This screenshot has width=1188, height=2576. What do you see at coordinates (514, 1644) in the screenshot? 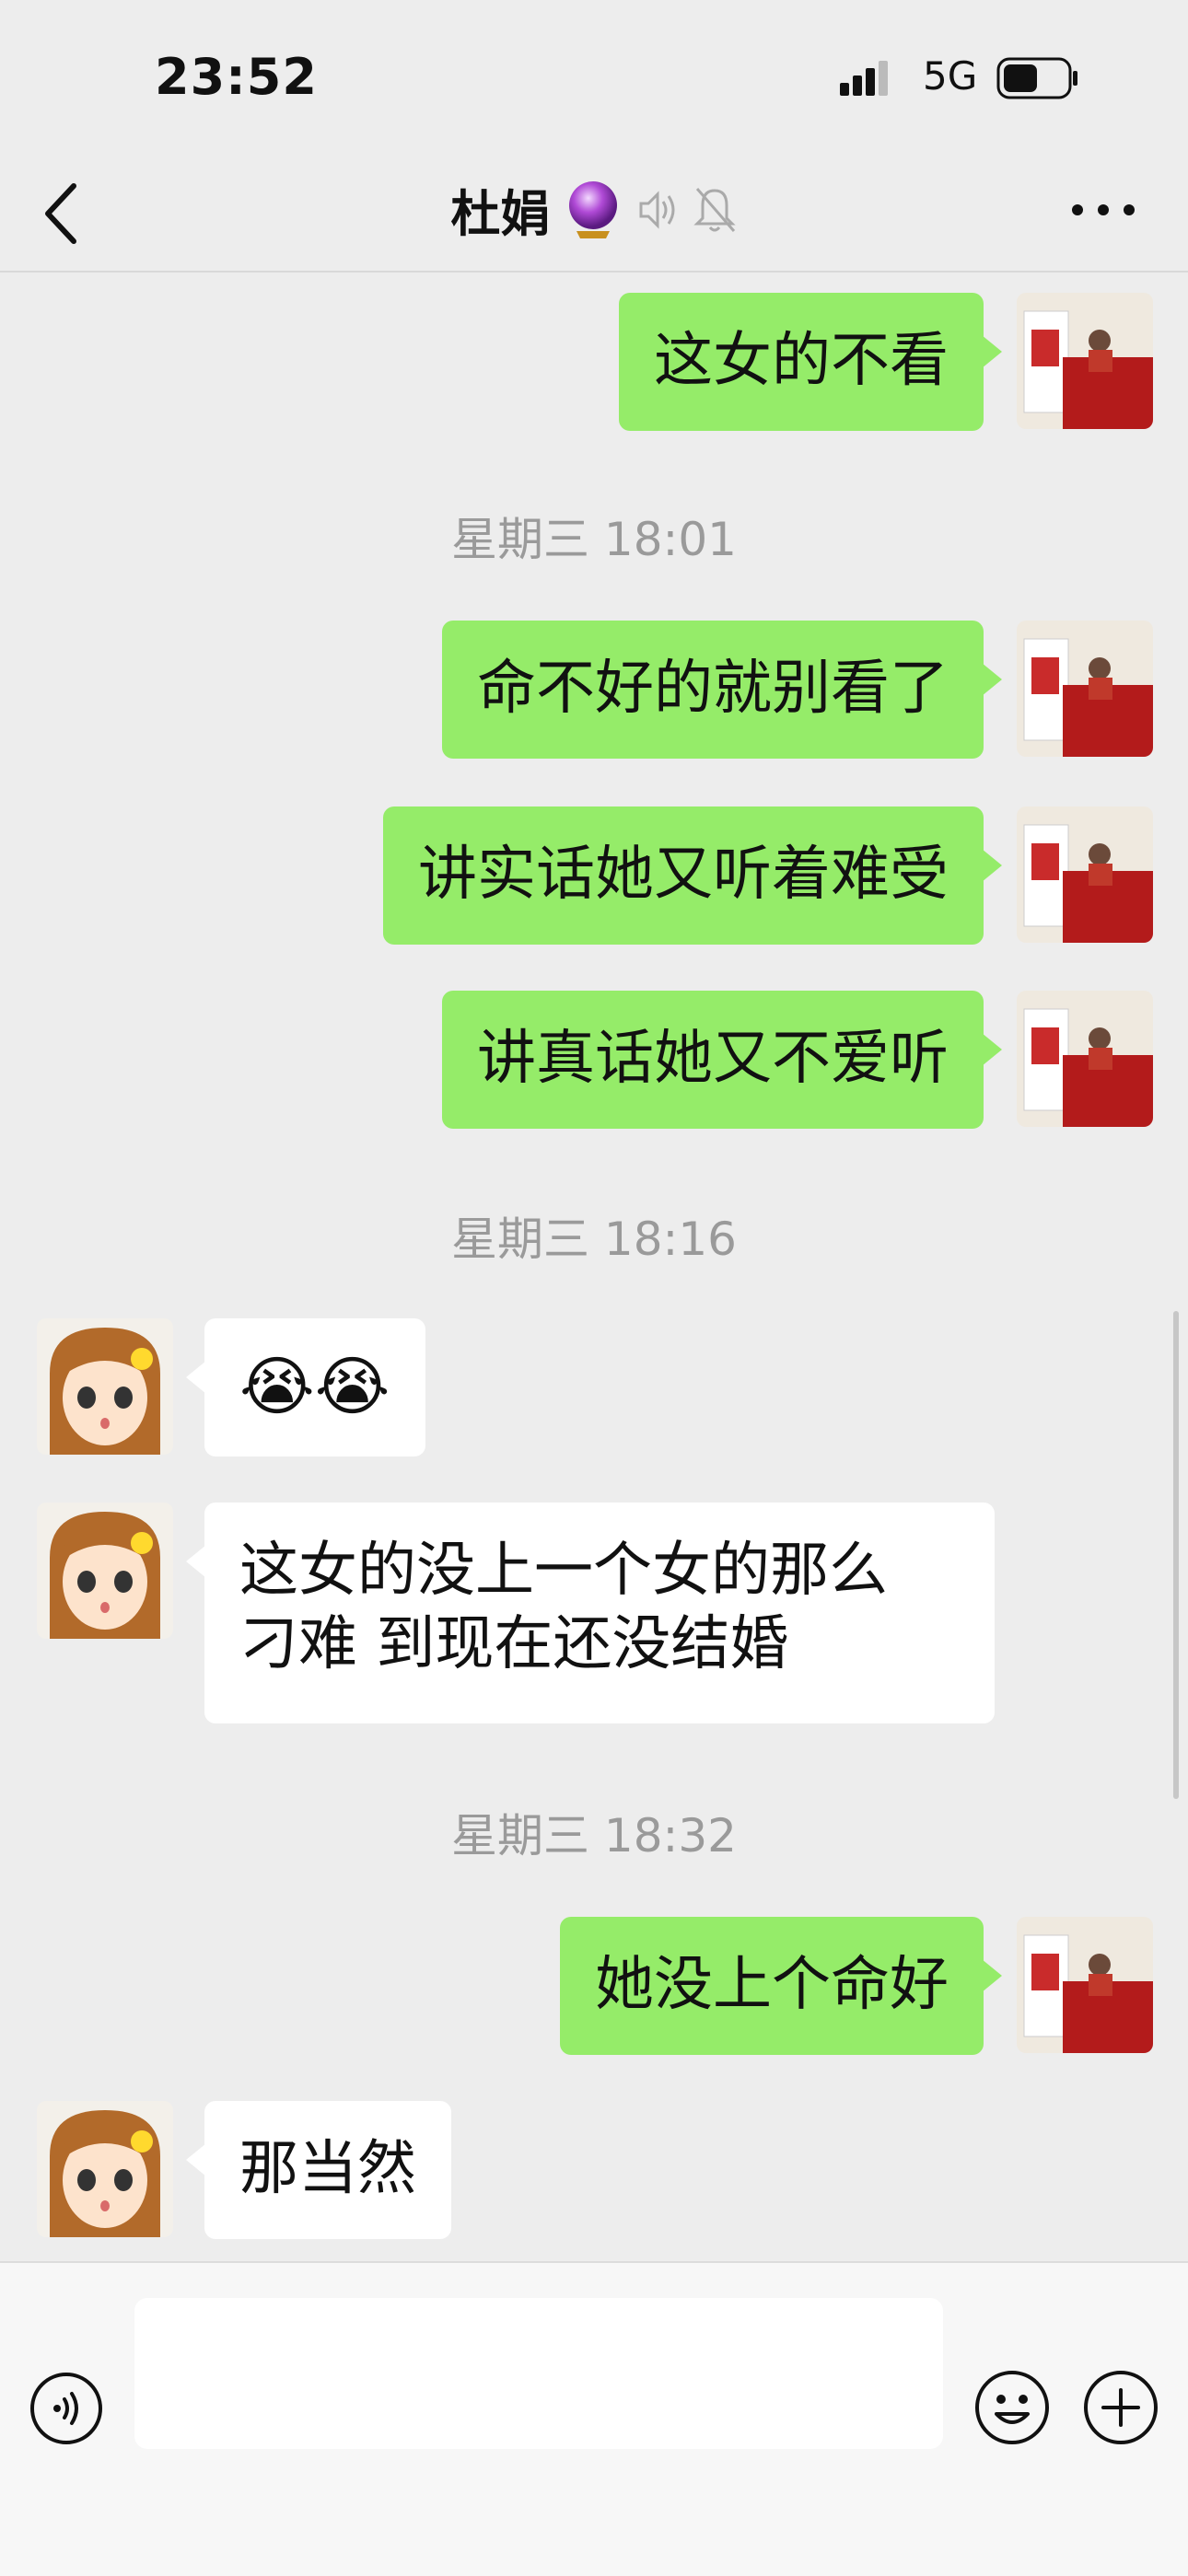
I see `message-line: 刁难 到现在还没结婚` at bounding box center [514, 1644].